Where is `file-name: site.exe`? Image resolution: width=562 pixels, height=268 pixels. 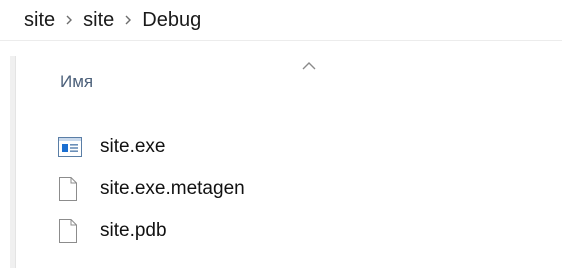 file-name: site.exe is located at coordinates (133, 146).